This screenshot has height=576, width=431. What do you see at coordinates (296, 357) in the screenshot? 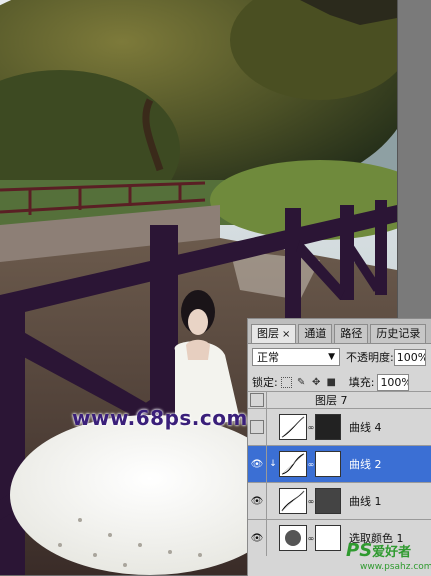
I see `blend-mode-select: 正常 ▼` at bounding box center [296, 357].